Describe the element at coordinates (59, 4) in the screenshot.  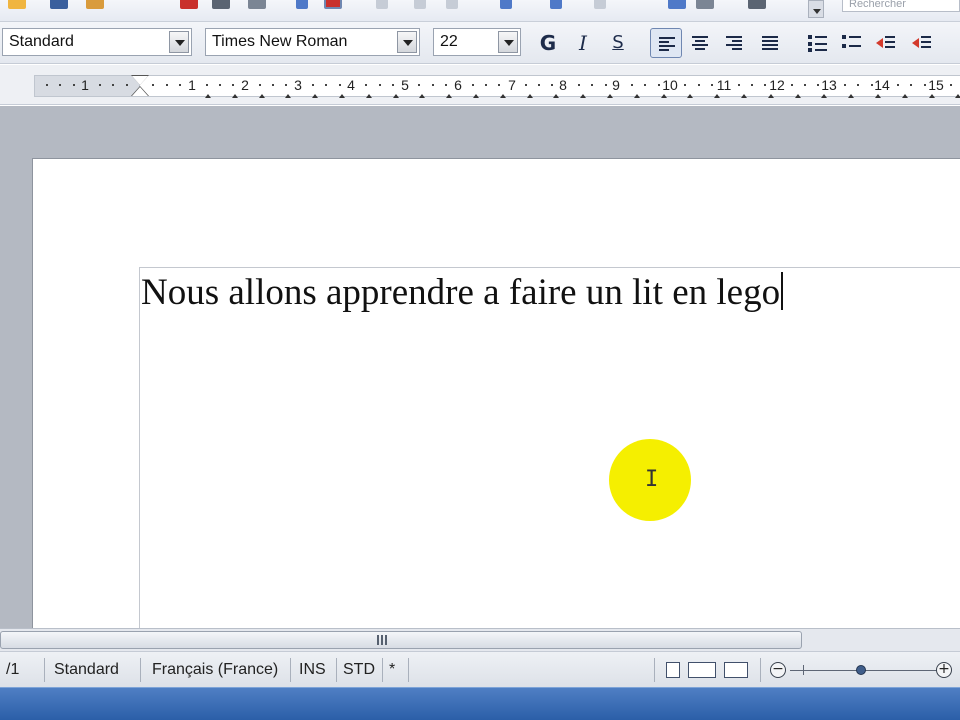
I see `save-icon` at that location.